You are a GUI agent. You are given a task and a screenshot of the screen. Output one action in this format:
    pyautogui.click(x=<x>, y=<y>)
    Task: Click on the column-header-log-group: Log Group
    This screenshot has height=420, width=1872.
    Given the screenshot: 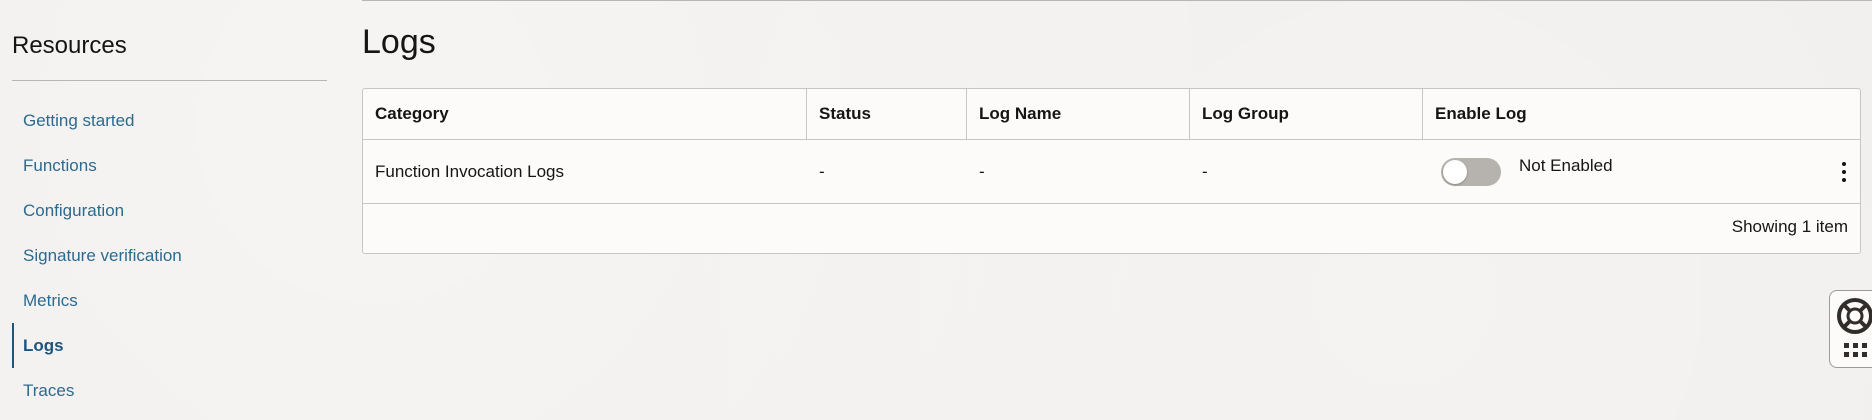 What is the action you would take?
    pyautogui.click(x=1306, y=114)
    